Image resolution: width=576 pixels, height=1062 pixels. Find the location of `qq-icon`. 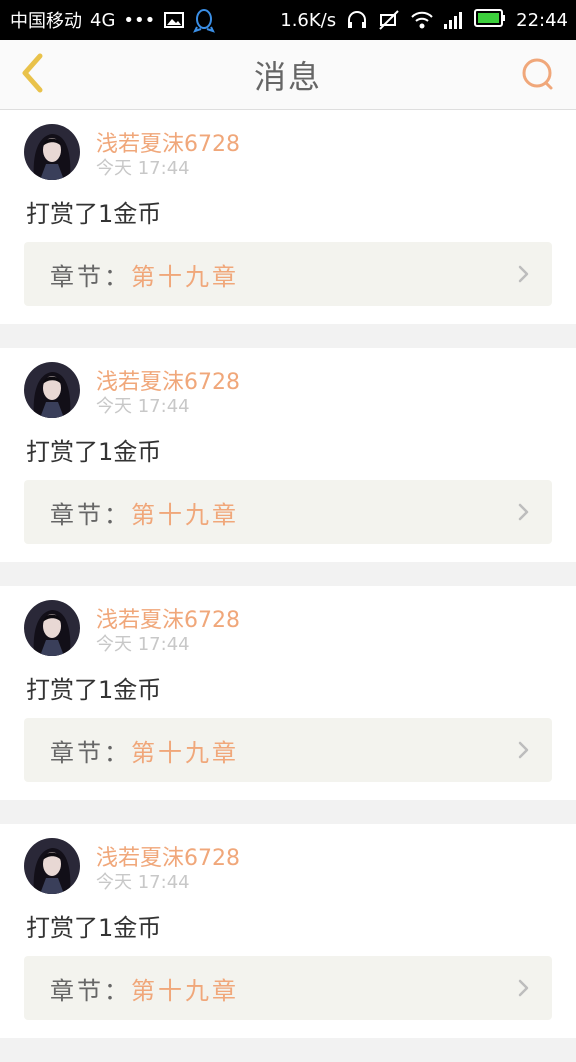

qq-icon is located at coordinates (204, 21).